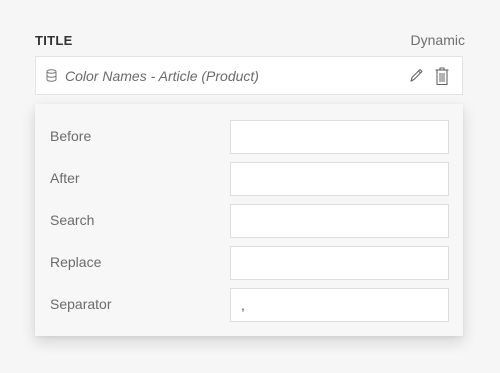  I want to click on source-label: Color Names - Article (Product), so click(162, 75).